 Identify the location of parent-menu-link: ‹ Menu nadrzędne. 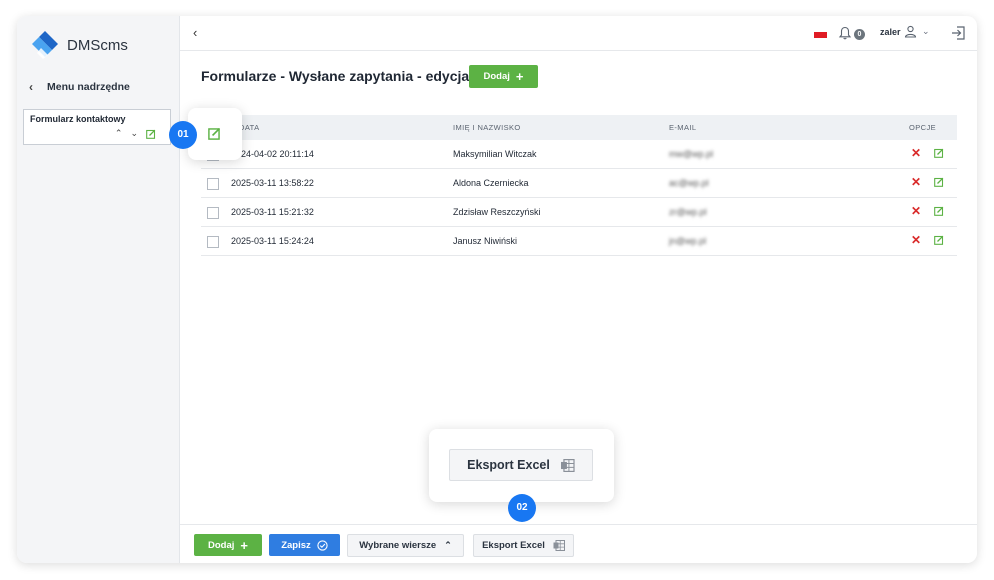
(79, 87).